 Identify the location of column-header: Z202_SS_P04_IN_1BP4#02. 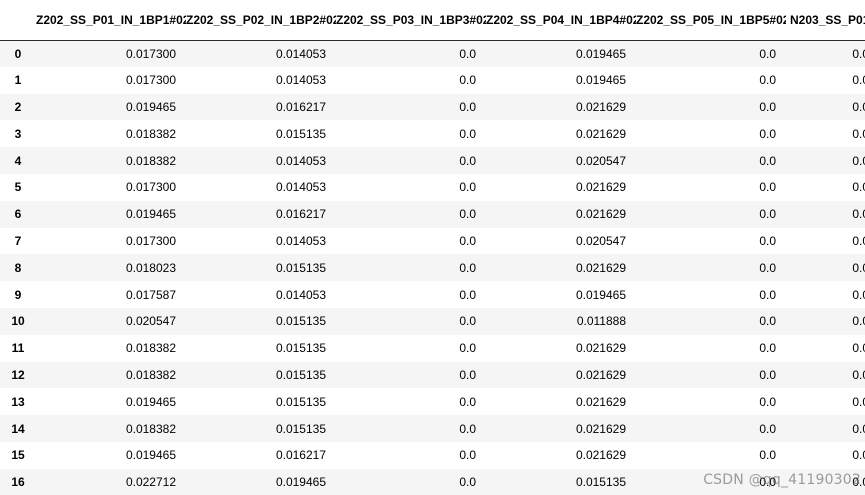
(561, 20).